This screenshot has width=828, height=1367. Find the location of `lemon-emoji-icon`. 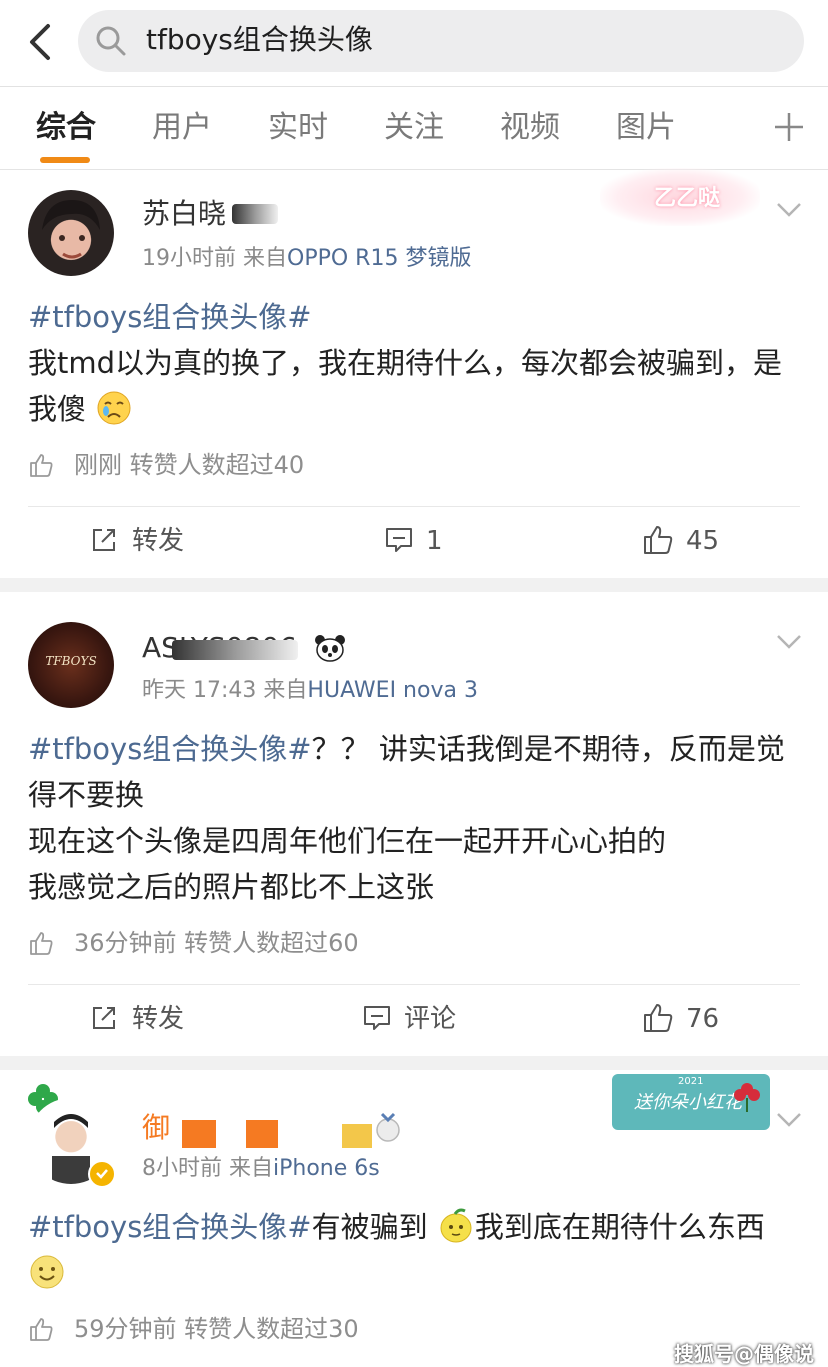

lemon-emoji-icon is located at coordinates (456, 1225).